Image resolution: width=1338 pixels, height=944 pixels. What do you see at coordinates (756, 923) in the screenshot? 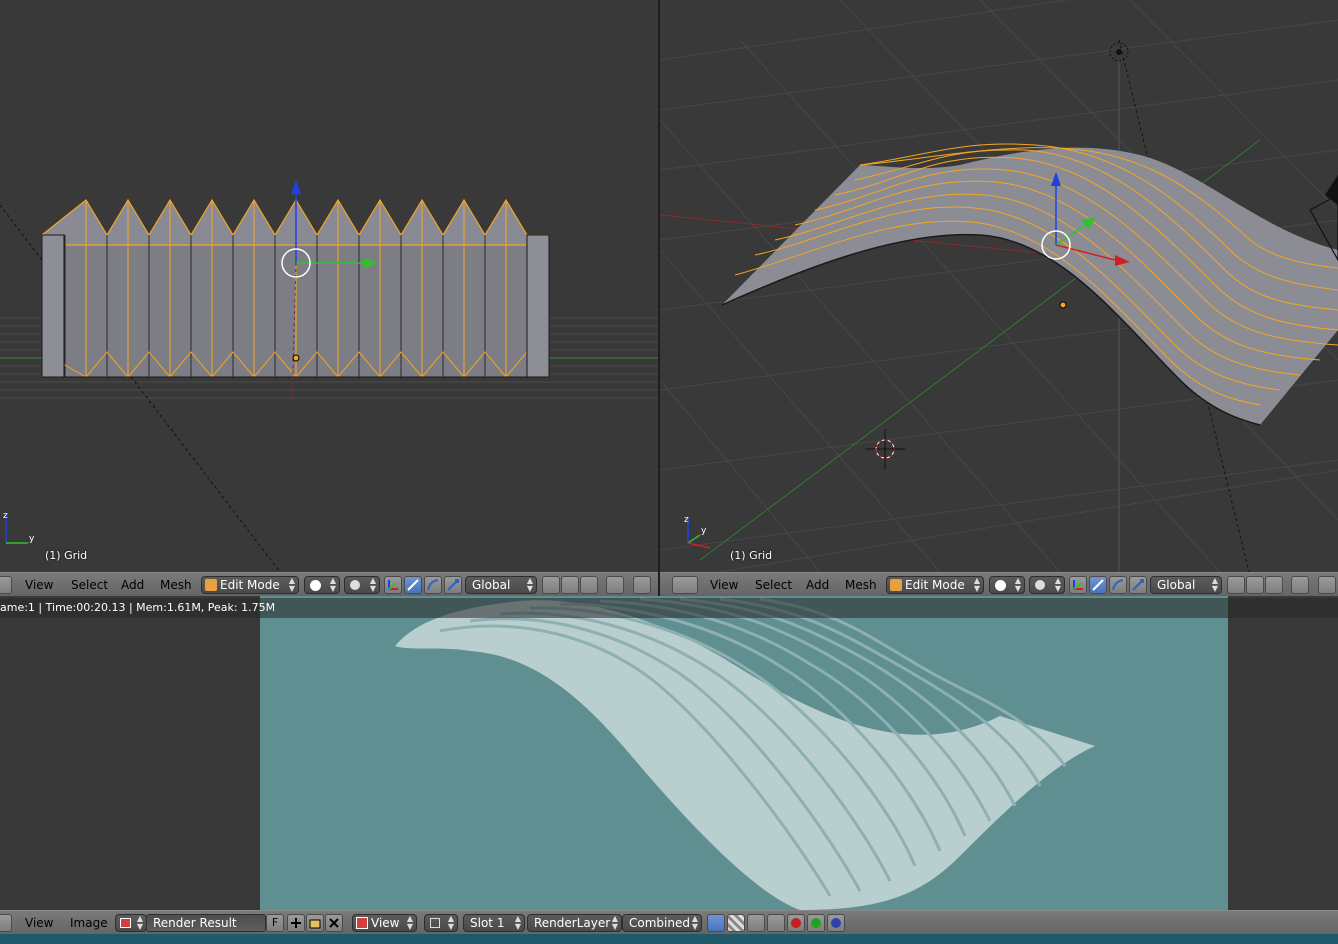
I see `draw-z-buffer-button` at bounding box center [756, 923].